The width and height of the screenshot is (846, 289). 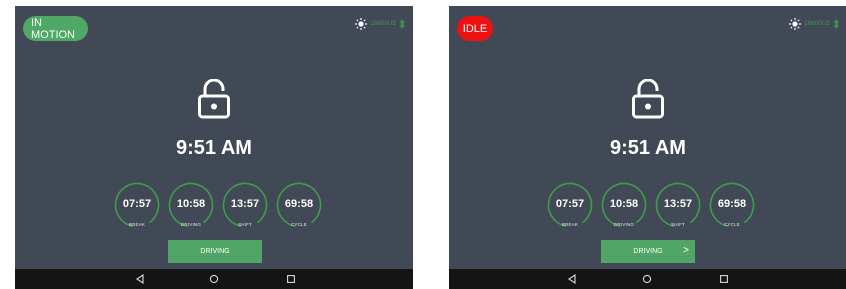 I want to click on driving-button: DRIVING, so click(x=215, y=251).